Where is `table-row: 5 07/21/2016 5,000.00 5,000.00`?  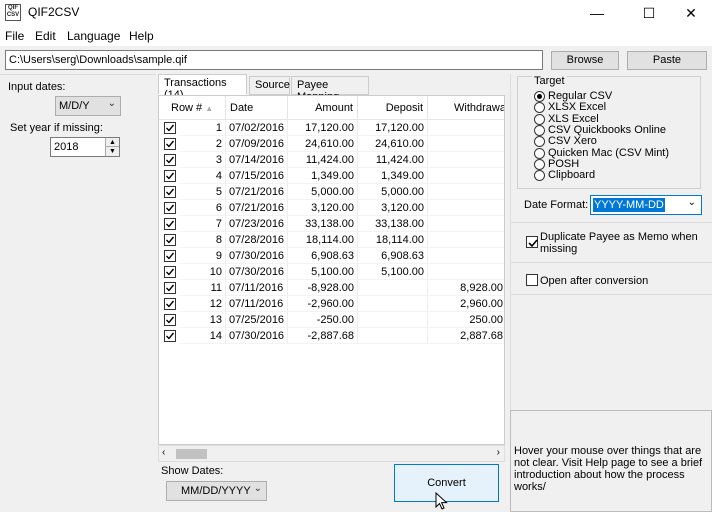 table-row: 5 07/21/2016 5,000.00 5,000.00 is located at coordinates (331, 192).